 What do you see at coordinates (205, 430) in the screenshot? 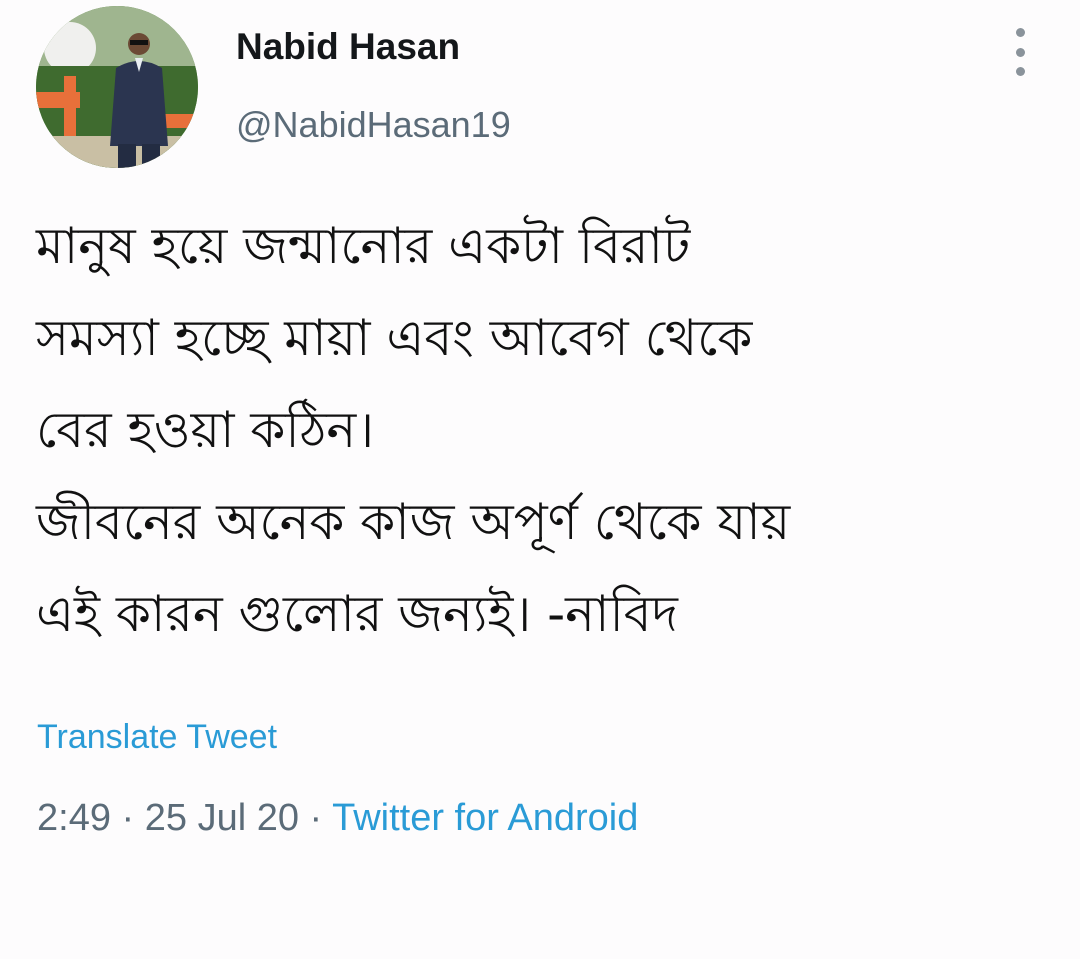
I see `tweet-text-line: বের হওয়া কঠিন।` at bounding box center [205, 430].